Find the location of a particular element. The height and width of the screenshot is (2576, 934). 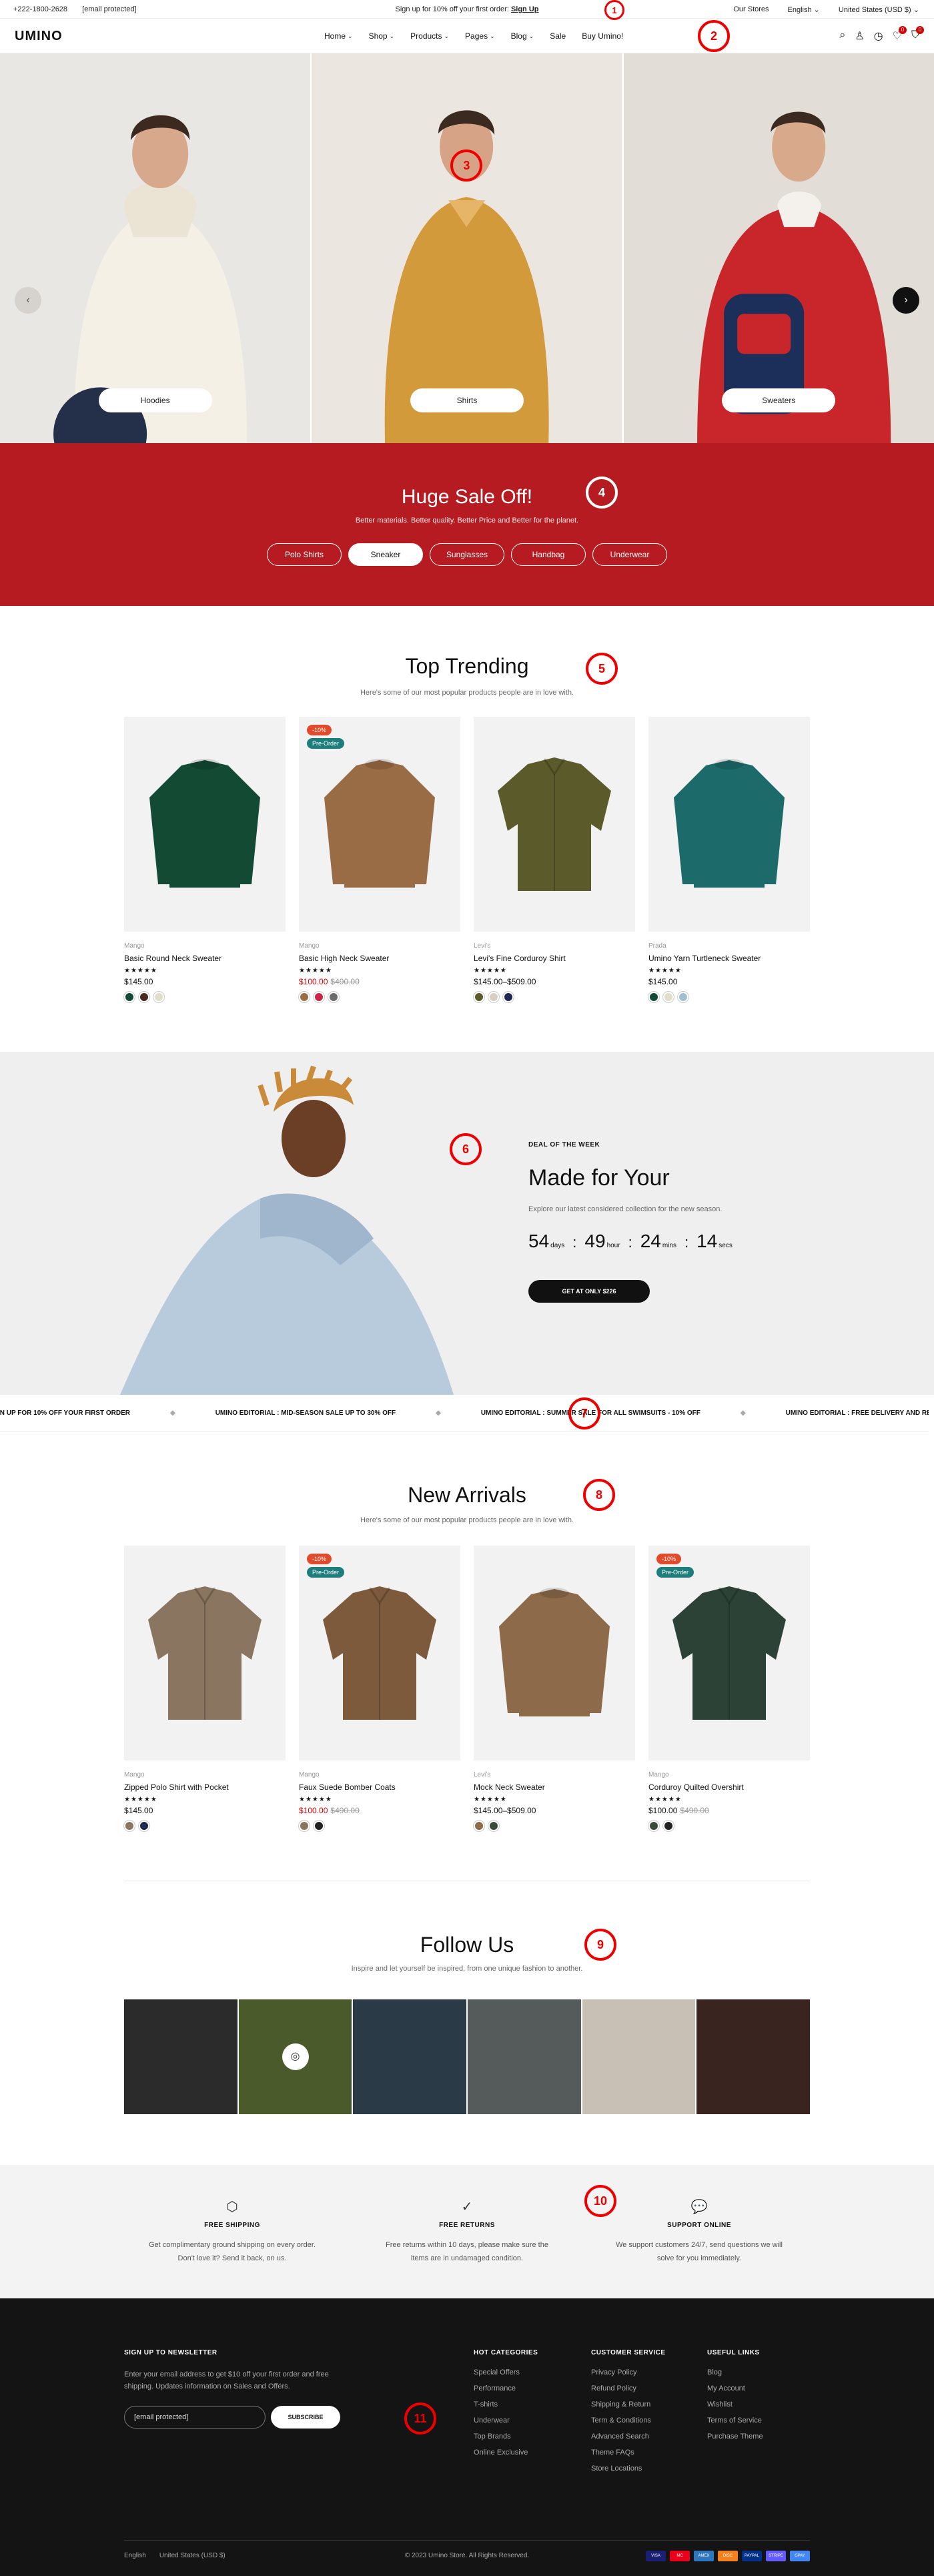

nav-item-products: Products ⌄ is located at coordinates (429, 36).